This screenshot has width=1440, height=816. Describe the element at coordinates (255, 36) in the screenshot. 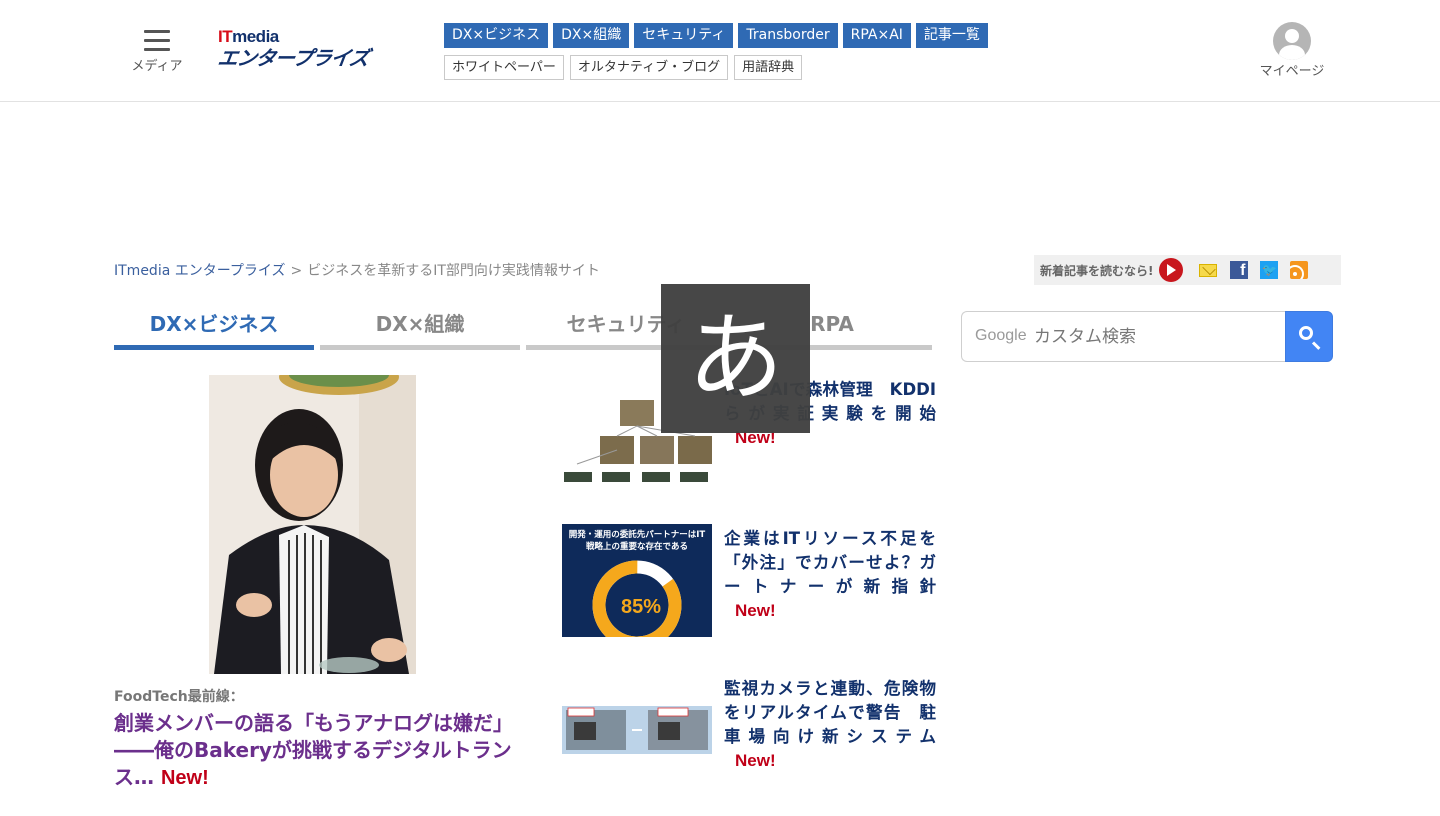

I see `logo-media: media` at that location.